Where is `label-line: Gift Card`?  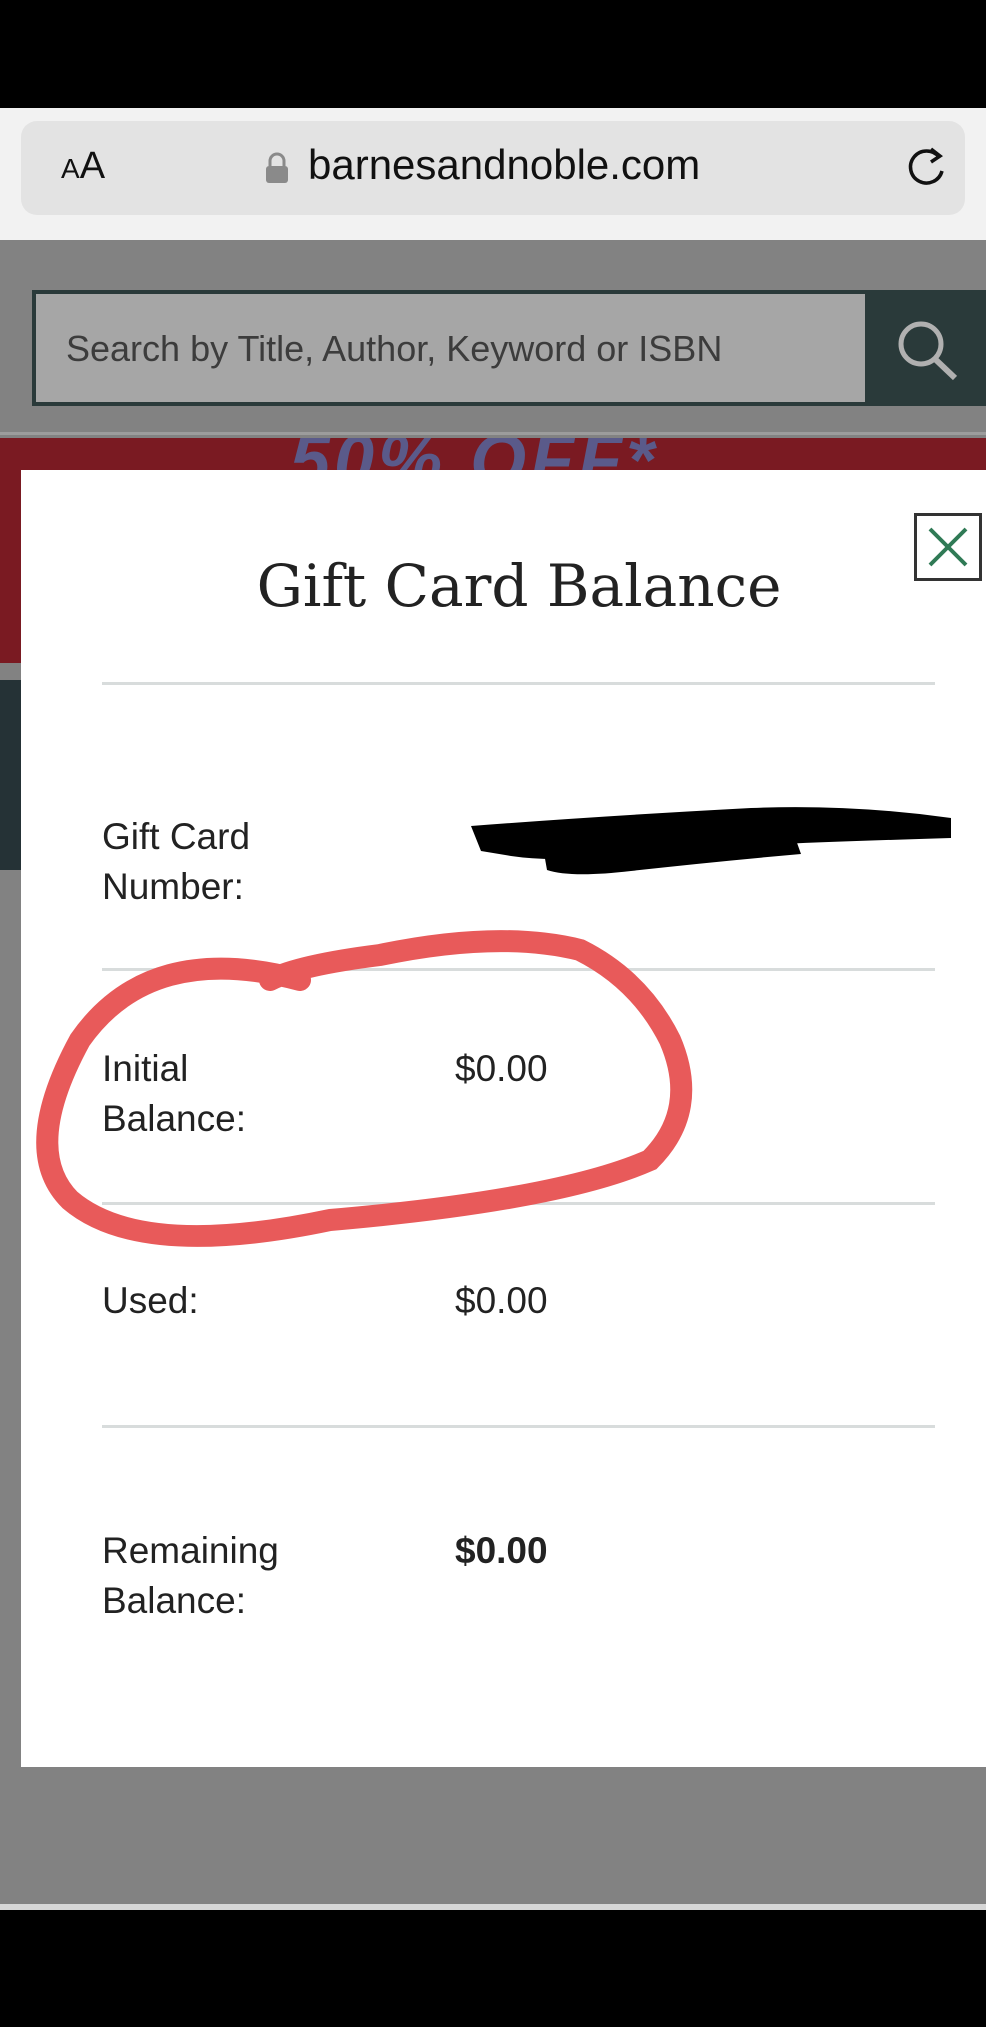
label-line: Gift Card is located at coordinates (176, 836).